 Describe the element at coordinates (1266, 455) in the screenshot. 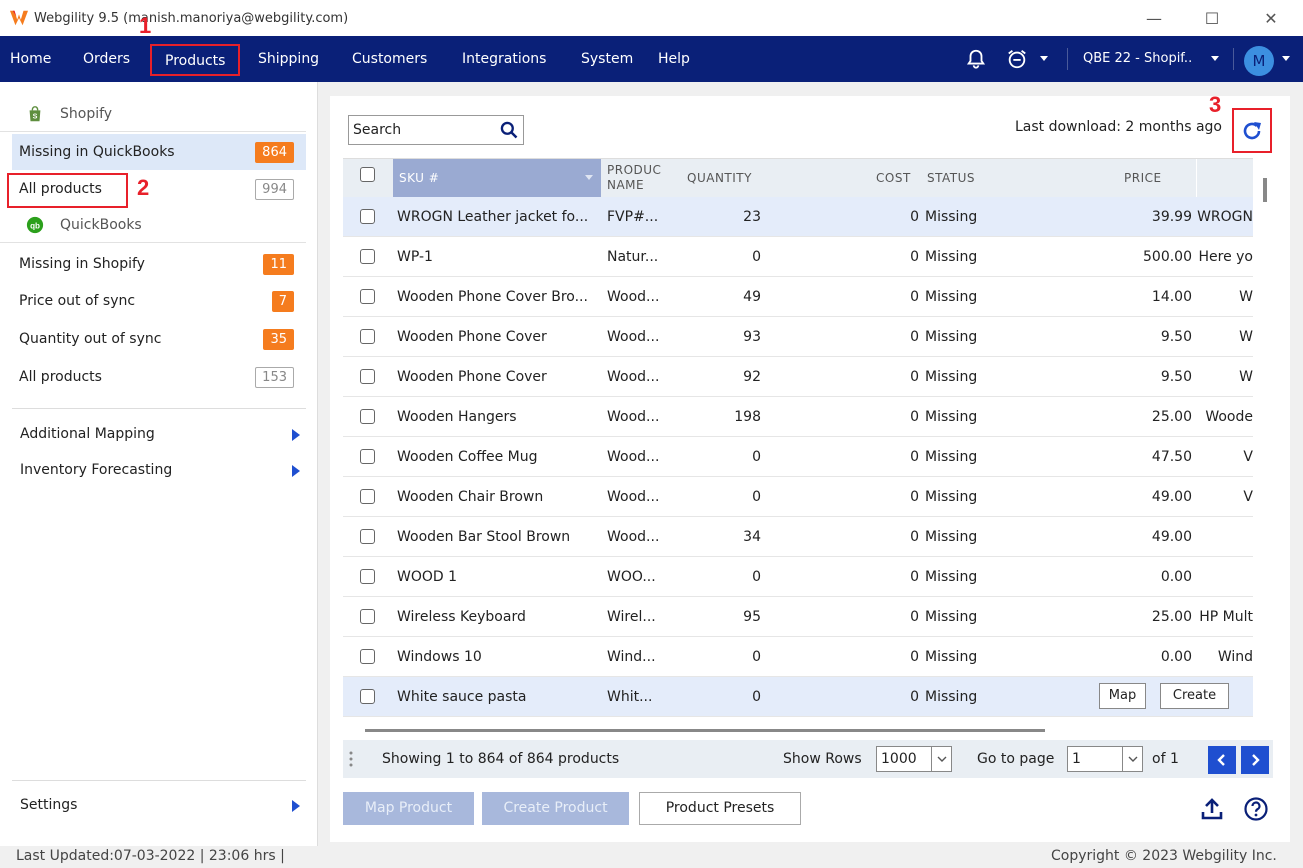

I see `vertical-scrollbar` at that location.